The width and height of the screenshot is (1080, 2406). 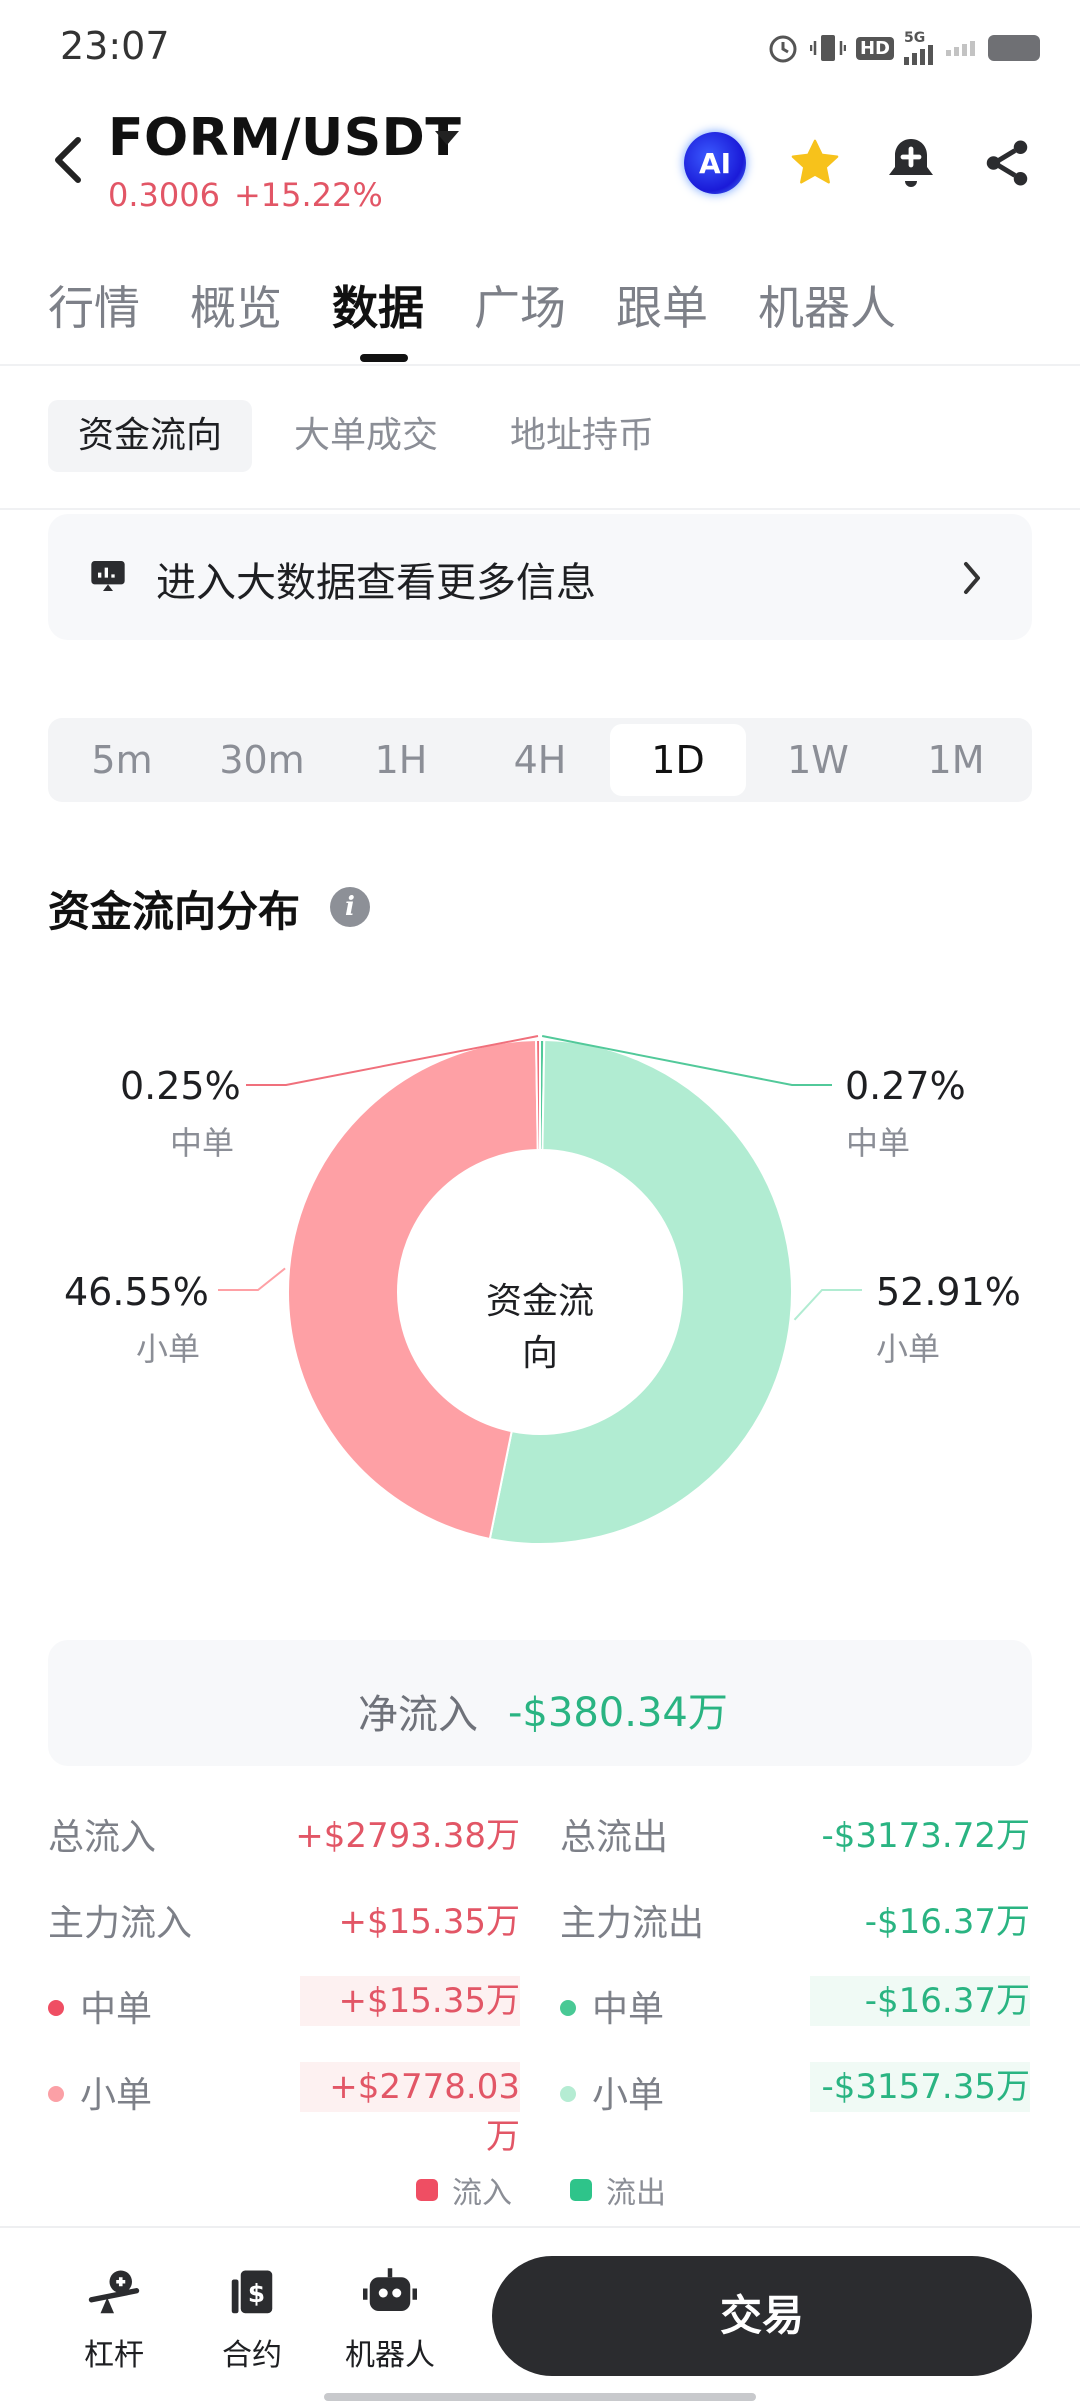 I want to click on slice-label-in-mid-name: 中单, so click(x=202, y=1143).